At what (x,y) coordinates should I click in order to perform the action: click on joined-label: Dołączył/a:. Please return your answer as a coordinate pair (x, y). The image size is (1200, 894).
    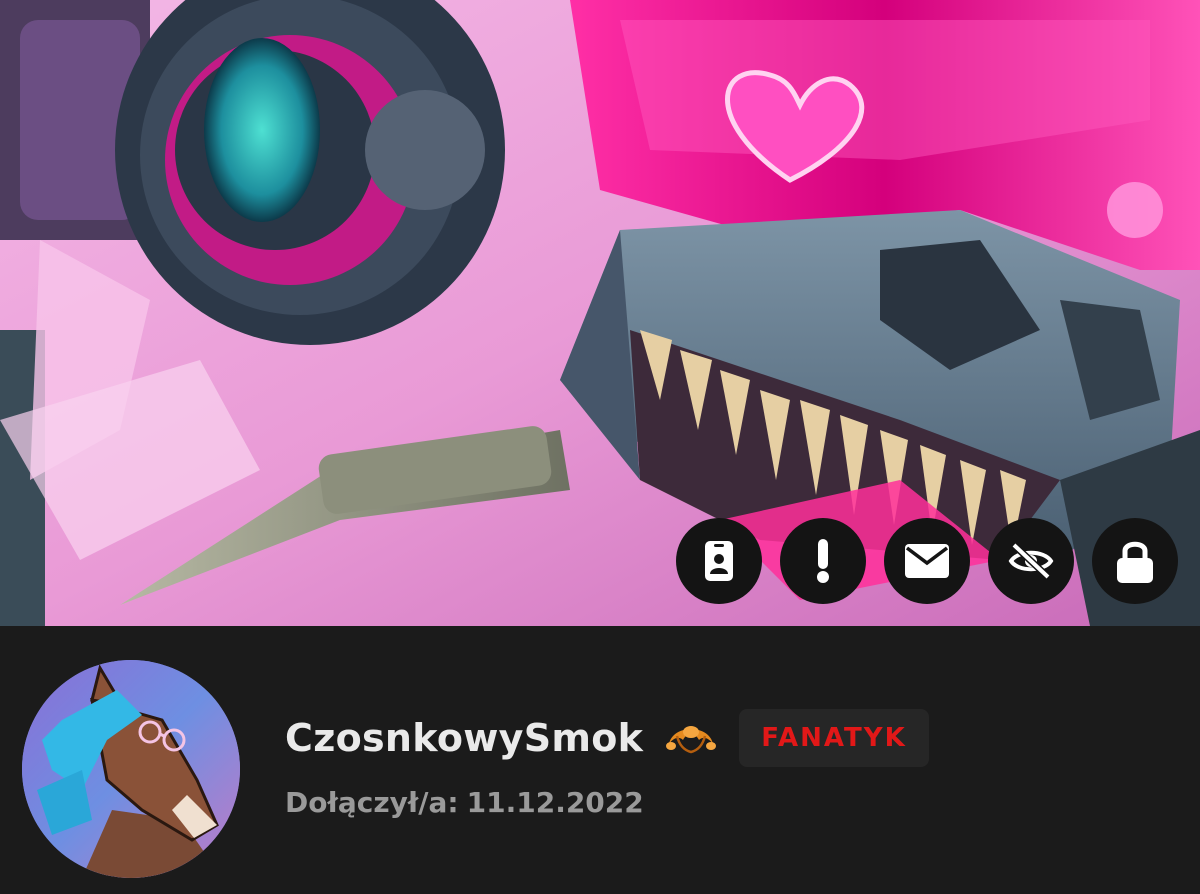
    Looking at the image, I should click on (372, 802).